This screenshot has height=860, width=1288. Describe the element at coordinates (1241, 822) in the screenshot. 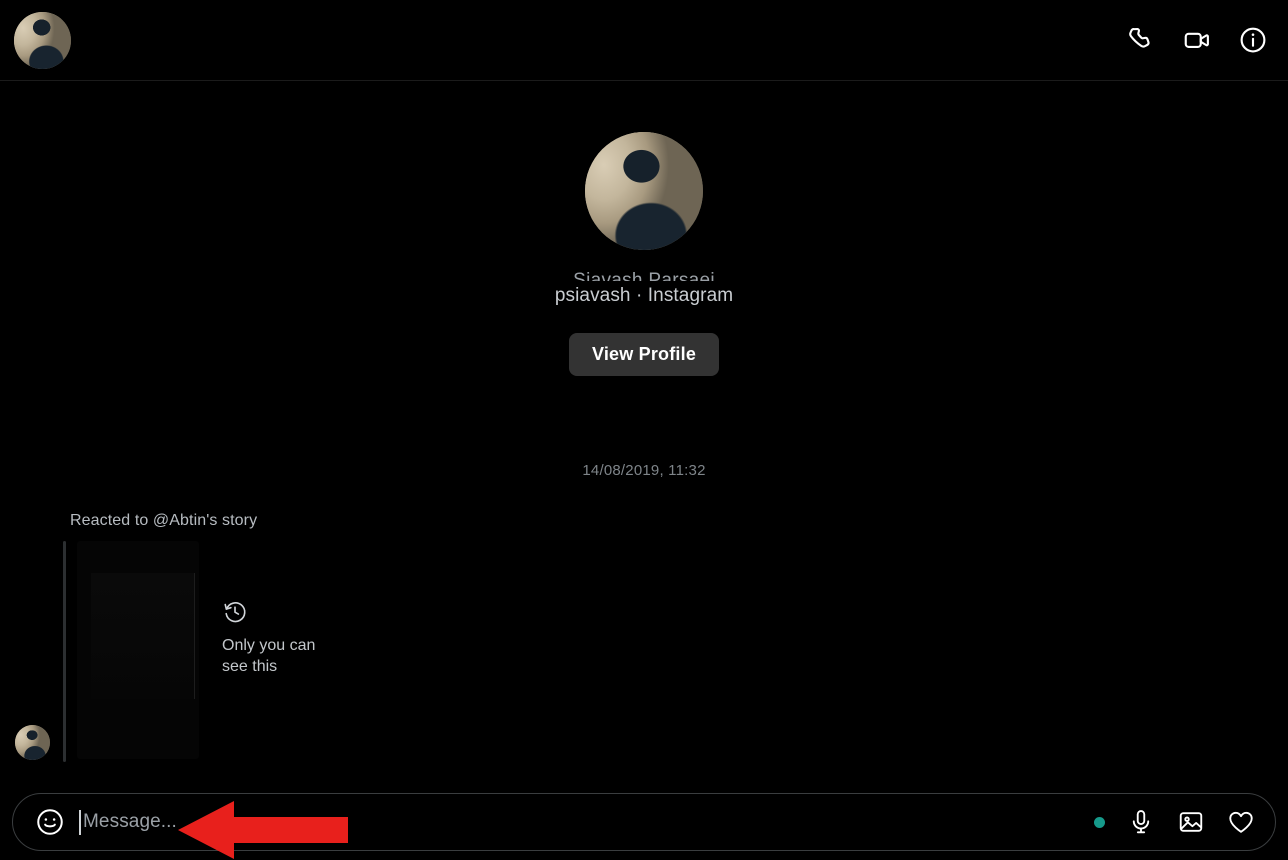

I see `heart-icon` at that location.